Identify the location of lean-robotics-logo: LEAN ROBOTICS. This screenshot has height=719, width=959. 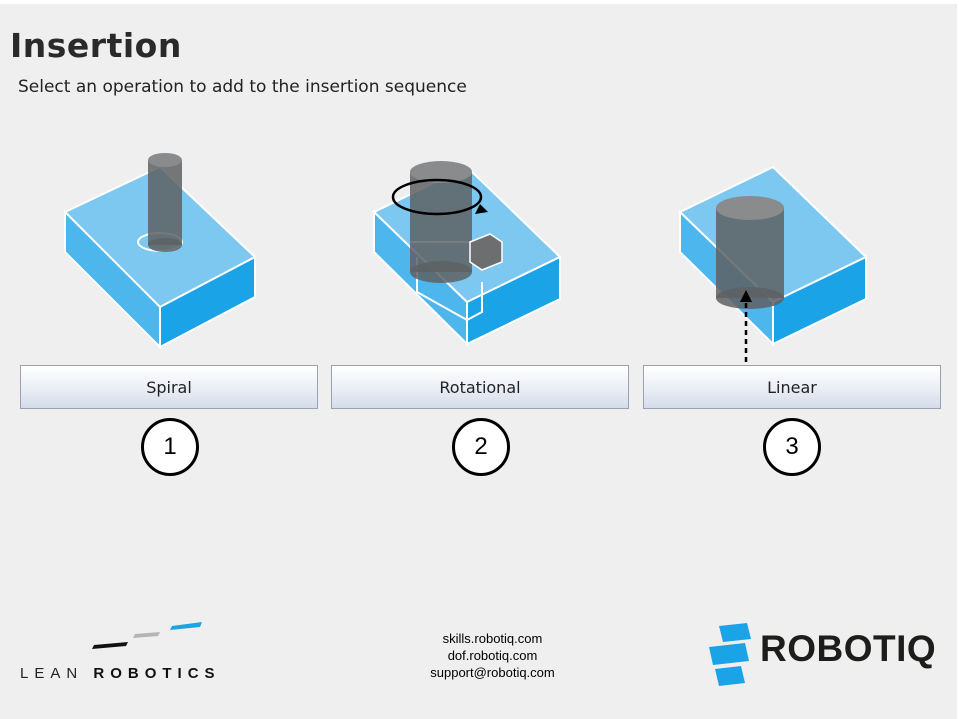
(120, 673).